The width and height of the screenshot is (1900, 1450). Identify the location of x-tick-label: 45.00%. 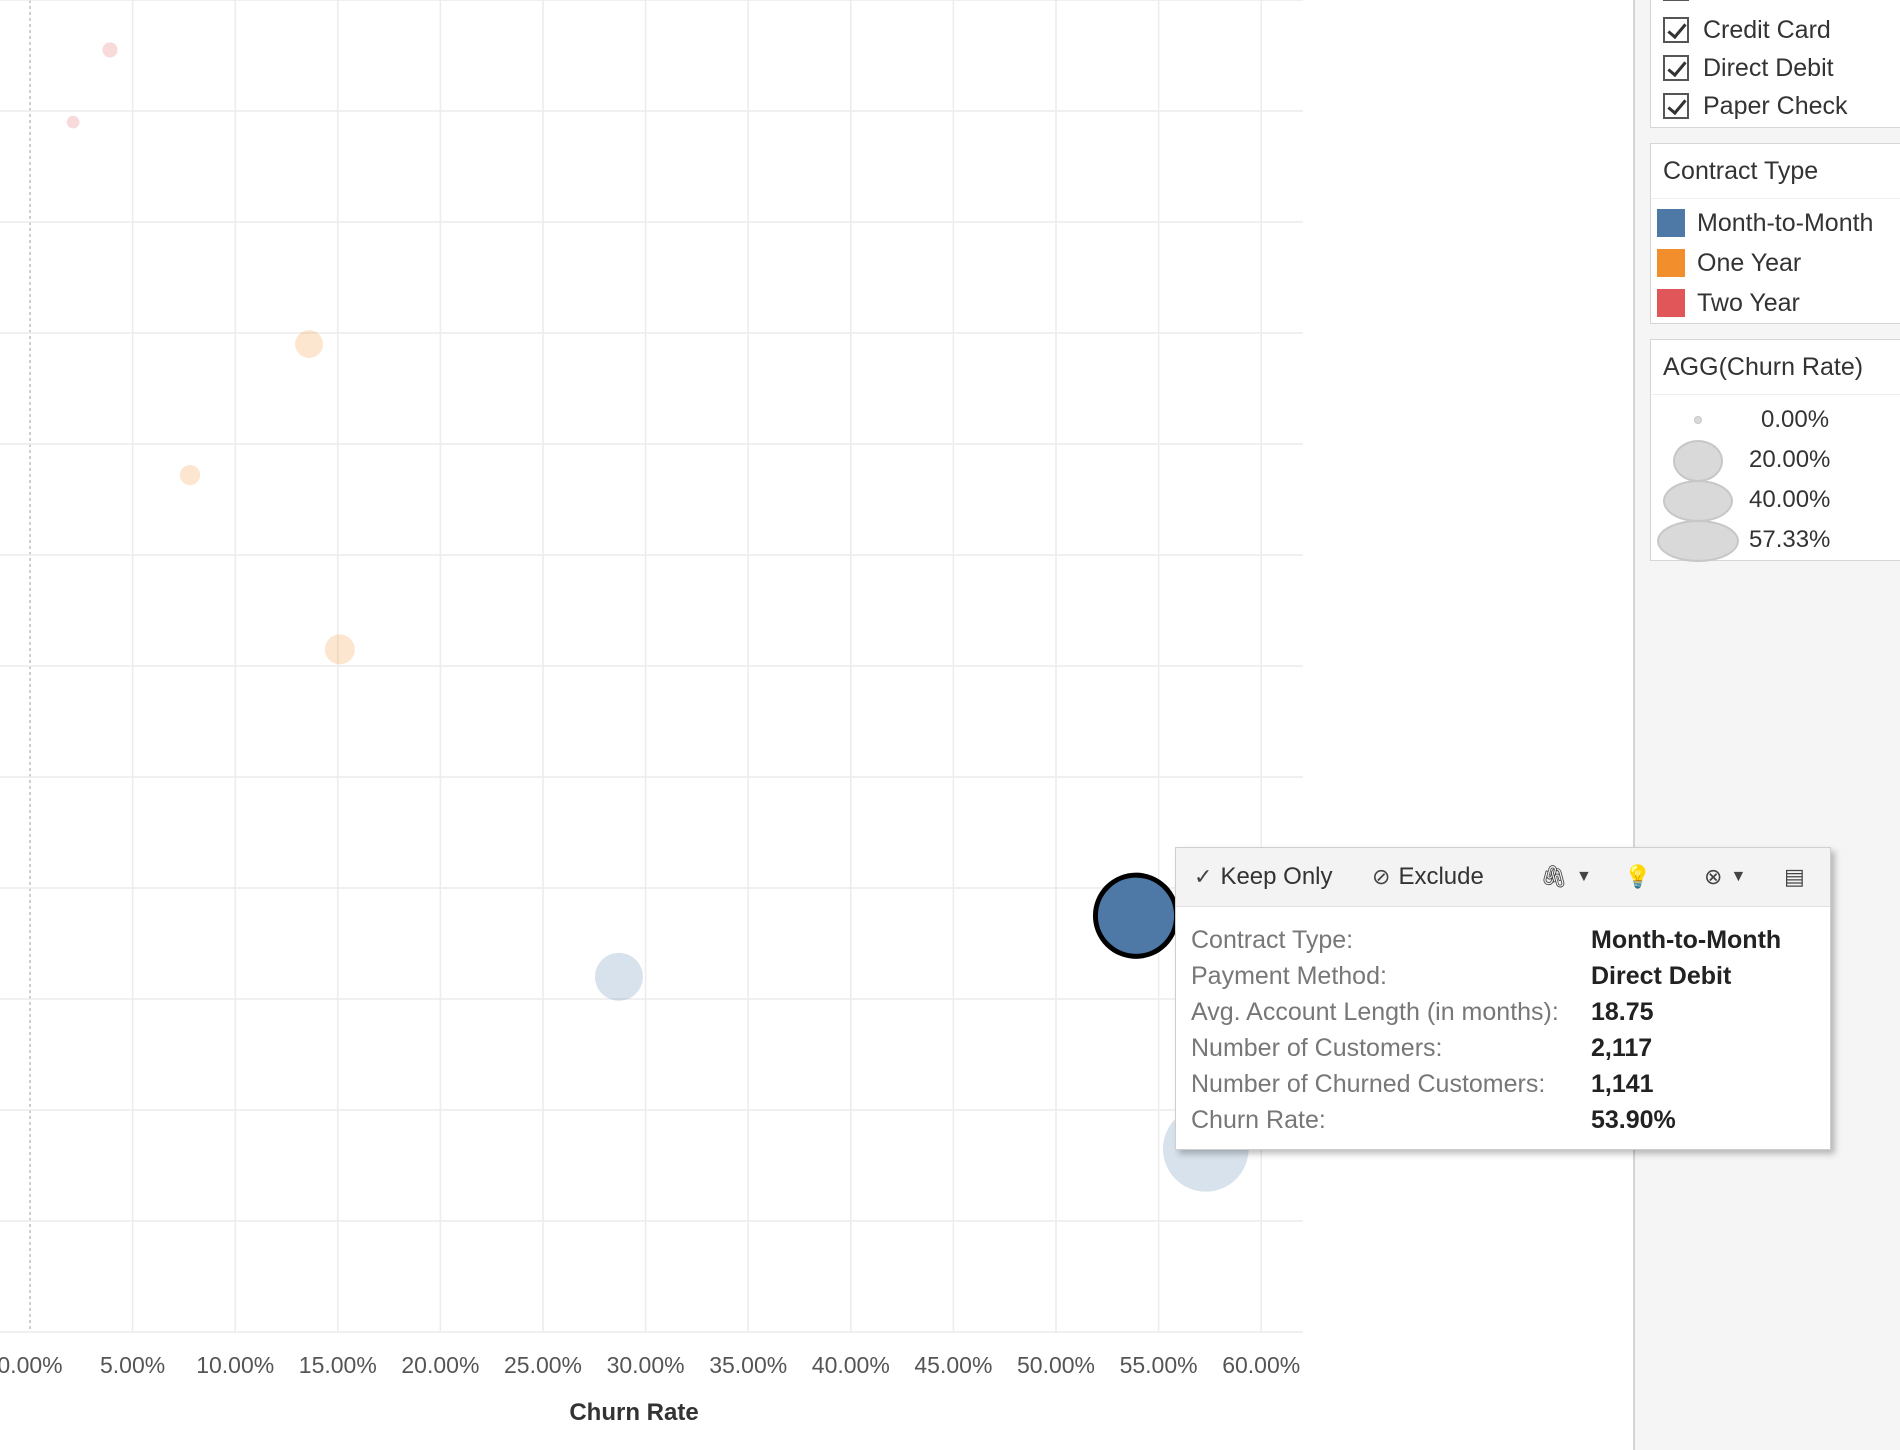
(953, 1365).